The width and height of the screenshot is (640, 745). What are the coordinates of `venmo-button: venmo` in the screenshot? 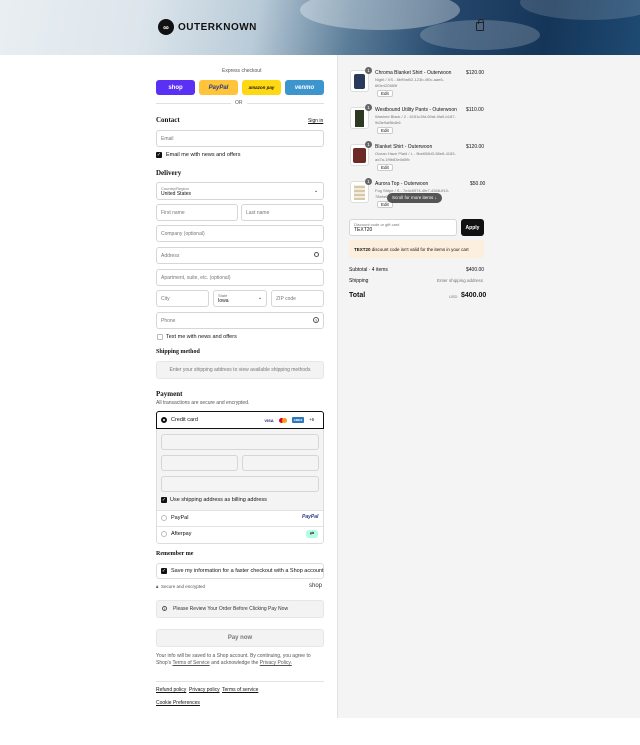 It's located at (304, 87).